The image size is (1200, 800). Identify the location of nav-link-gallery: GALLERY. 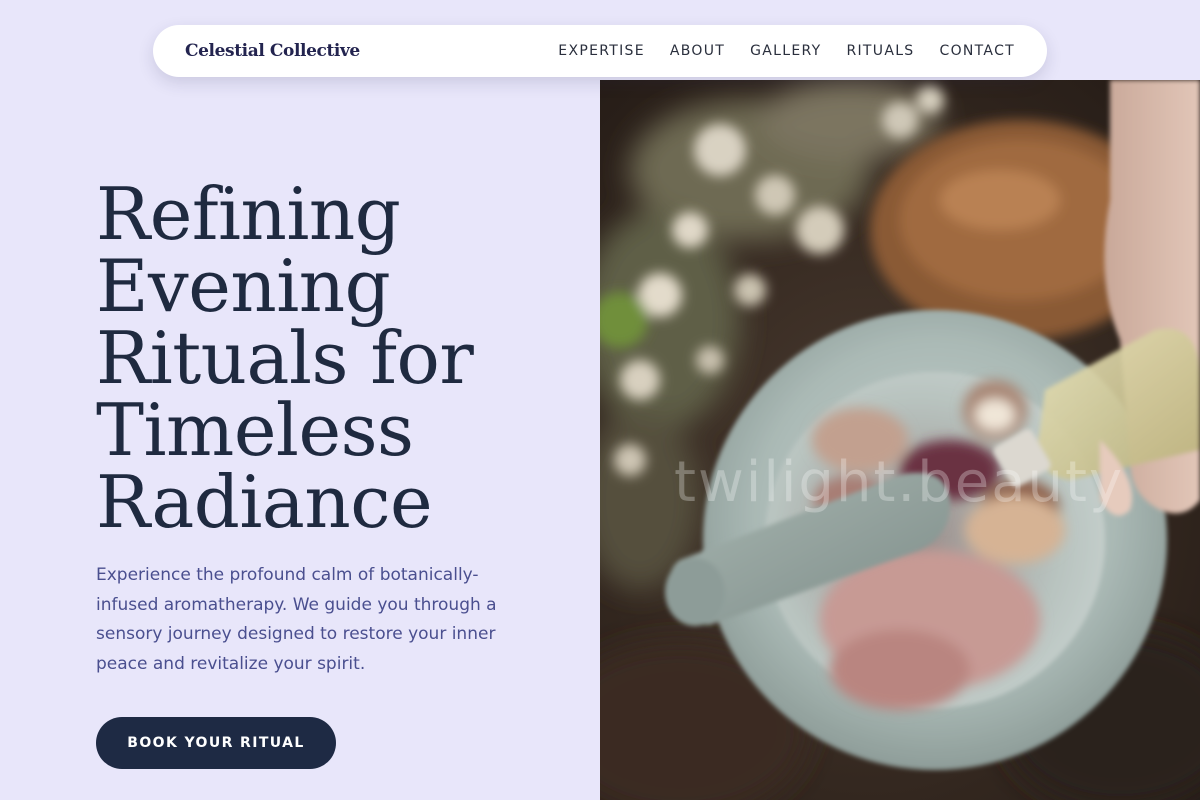
(785, 51).